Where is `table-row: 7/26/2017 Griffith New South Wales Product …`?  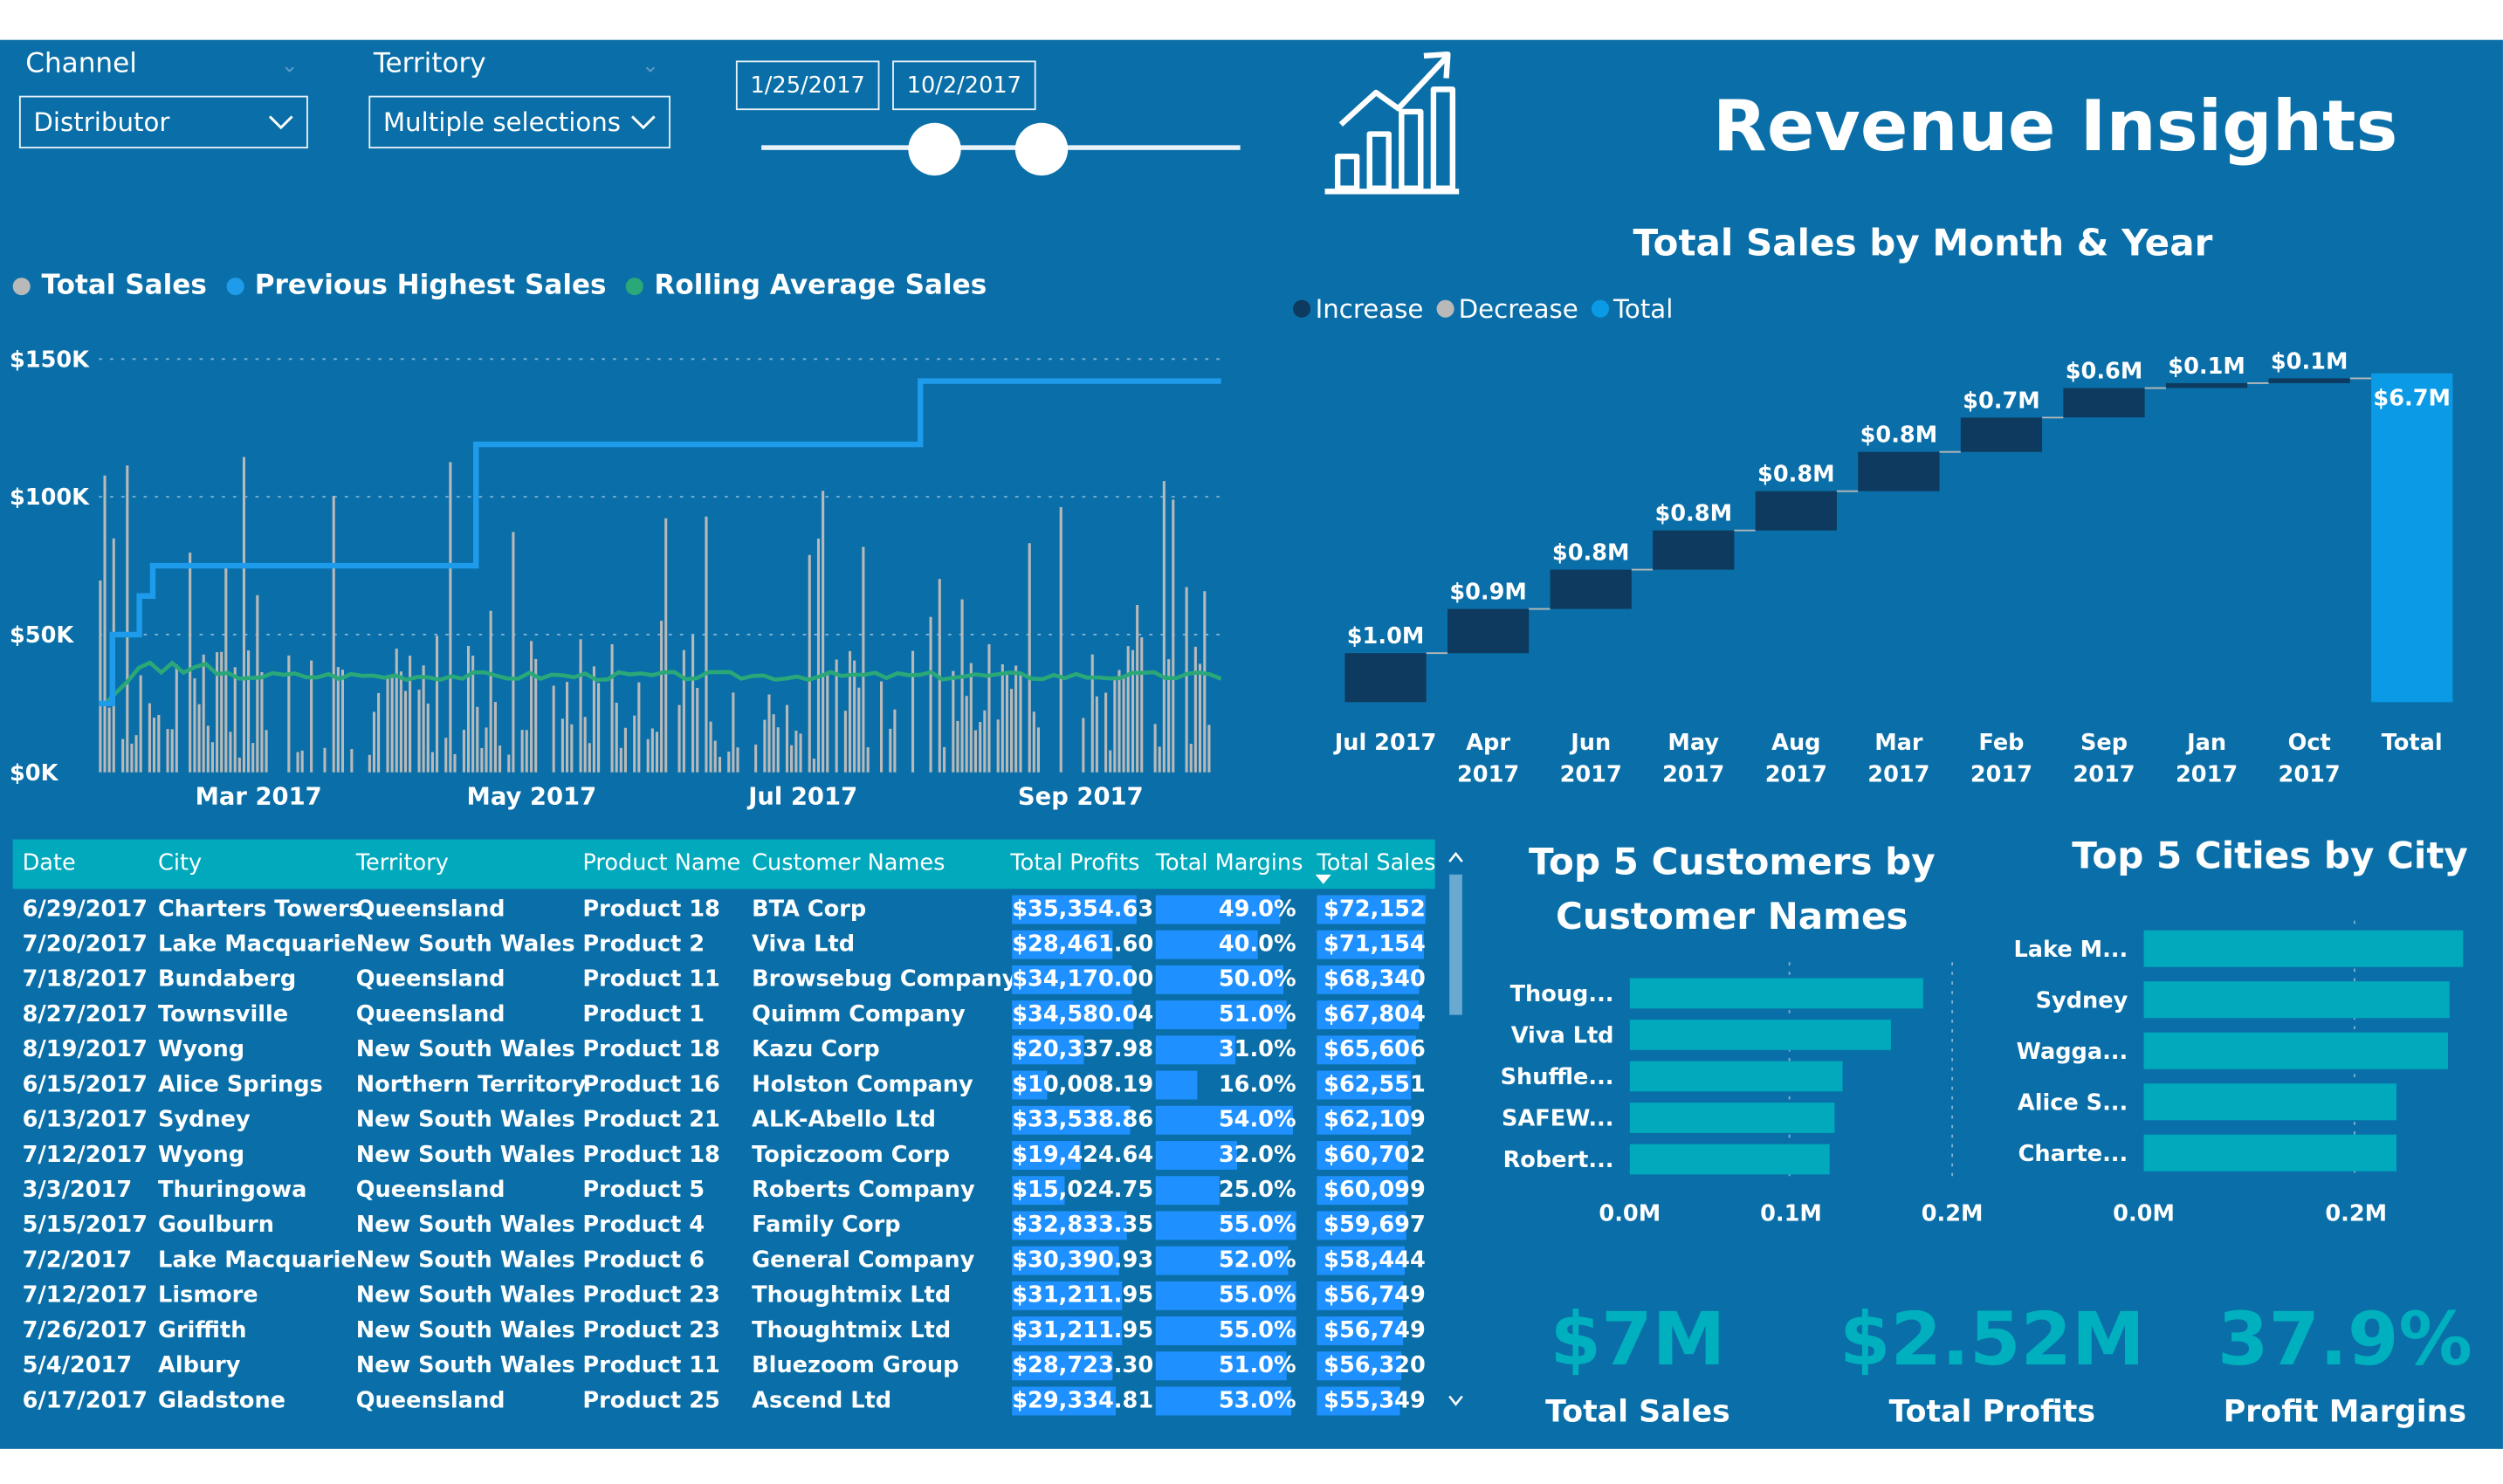
table-row: 7/26/2017 Griffith New South Wales Product … is located at coordinates (724, 1331).